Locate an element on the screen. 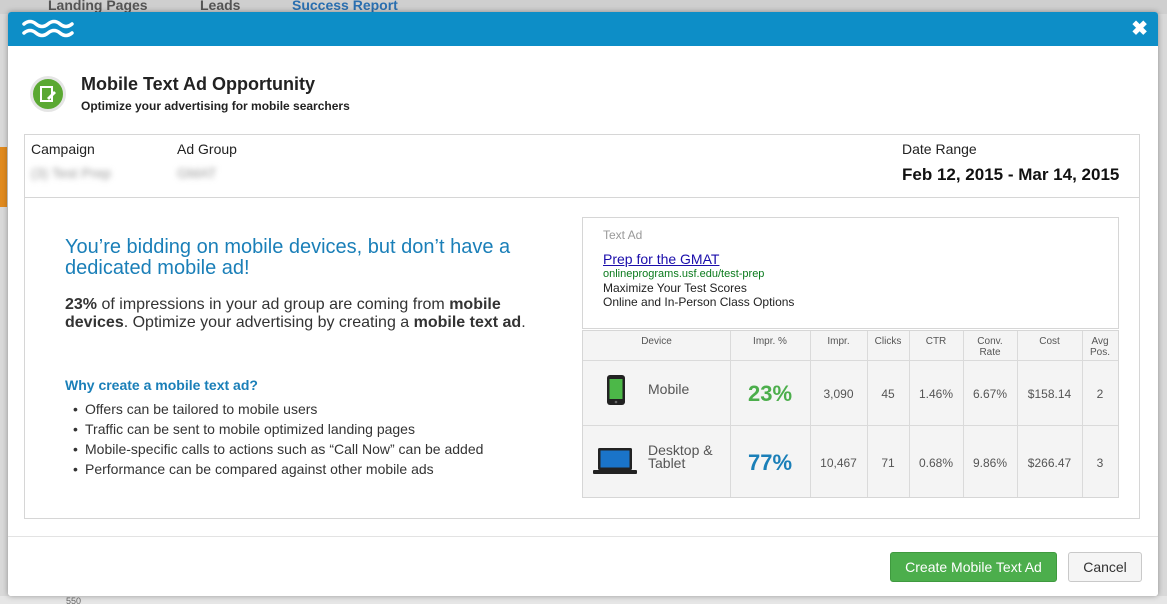 The width and height of the screenshot is (1167, 604). header-impr: Impr. is located at coordinates (838, 341).